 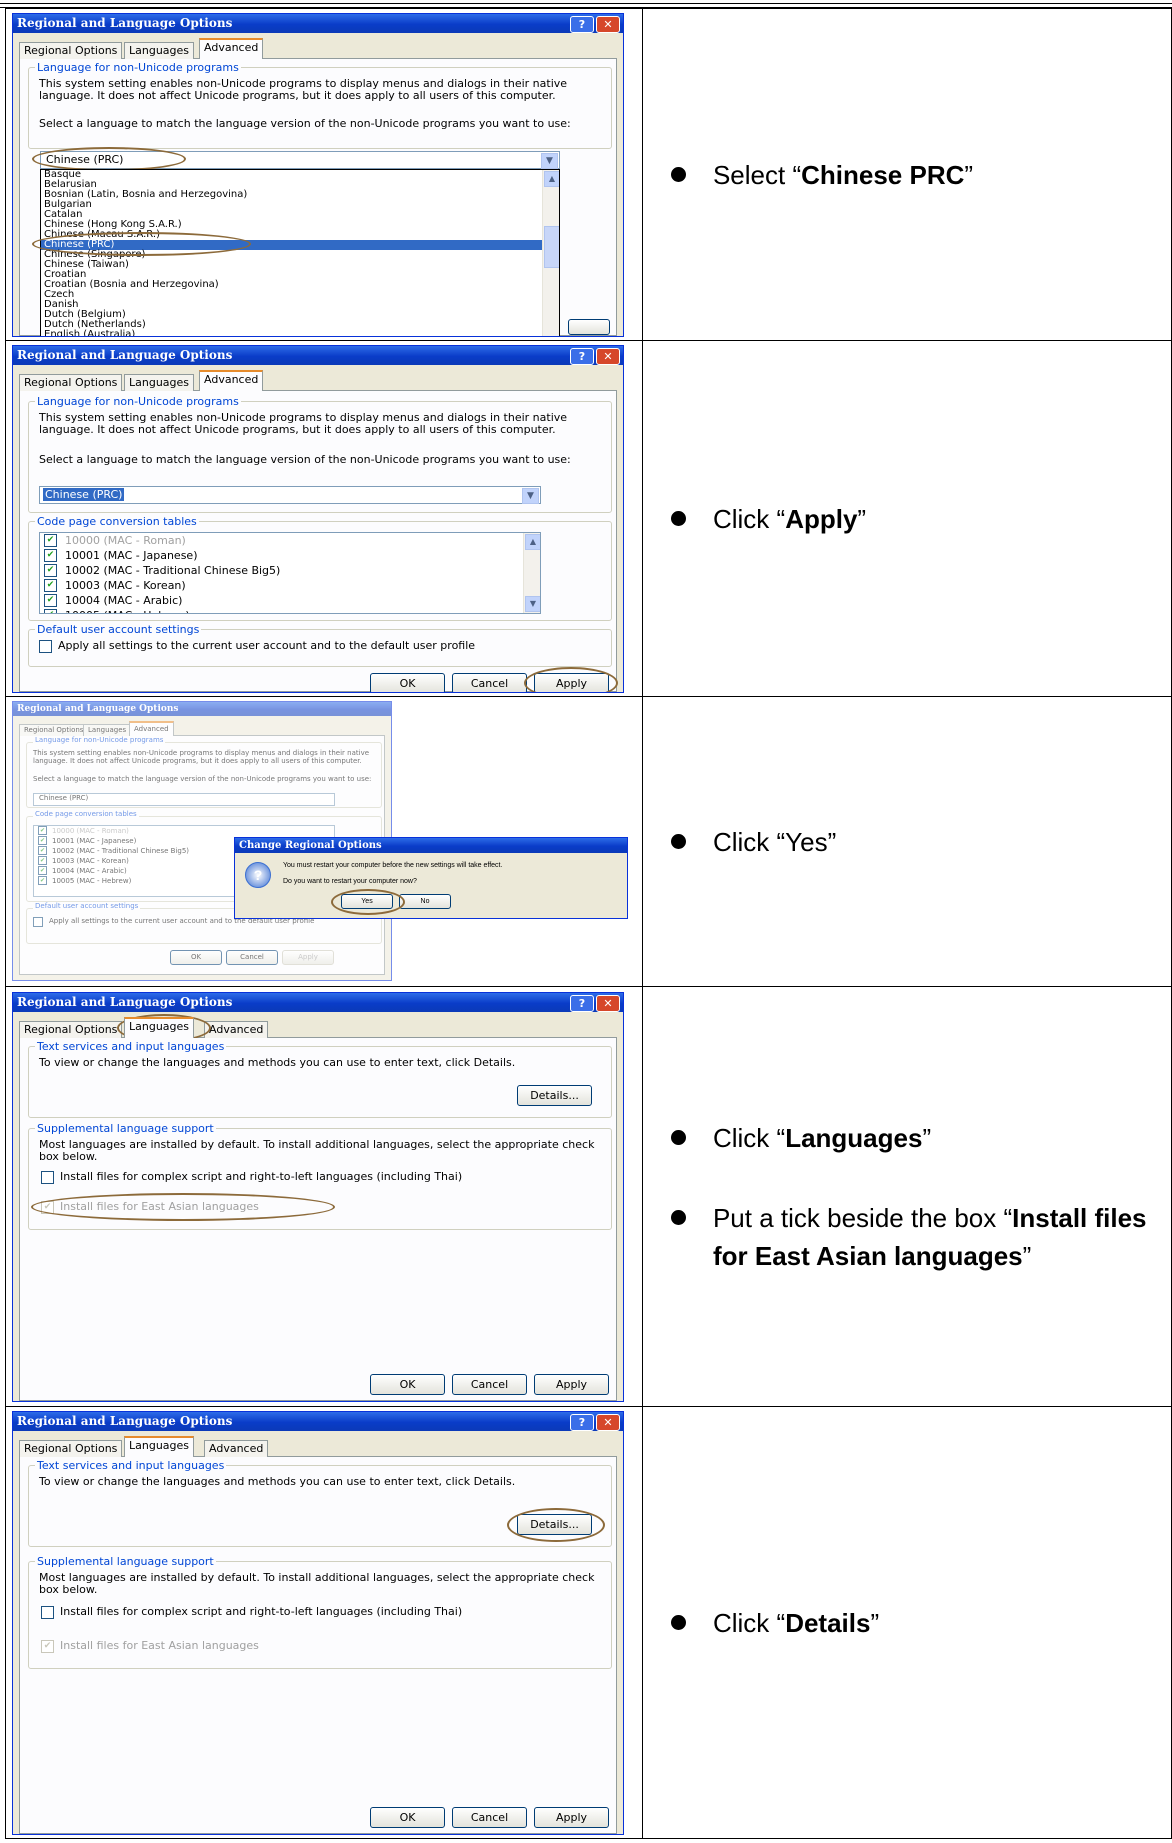 I want to click on codepage-item: ✔ 10001 (MAC - Japanese), so click(x=290, y=555).